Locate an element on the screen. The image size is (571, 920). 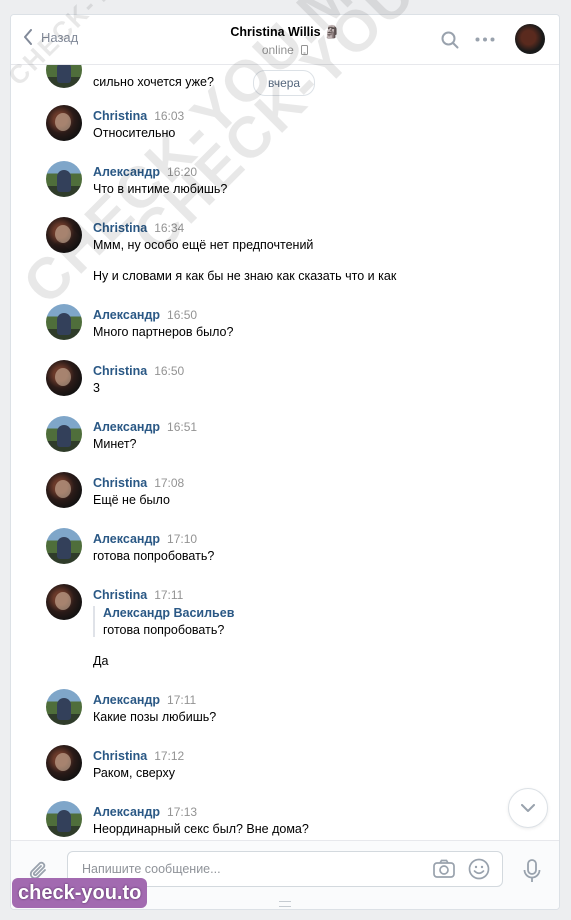
chat-header: Назад Christina Willis 🗿 online is located at coordinates (285, 40).